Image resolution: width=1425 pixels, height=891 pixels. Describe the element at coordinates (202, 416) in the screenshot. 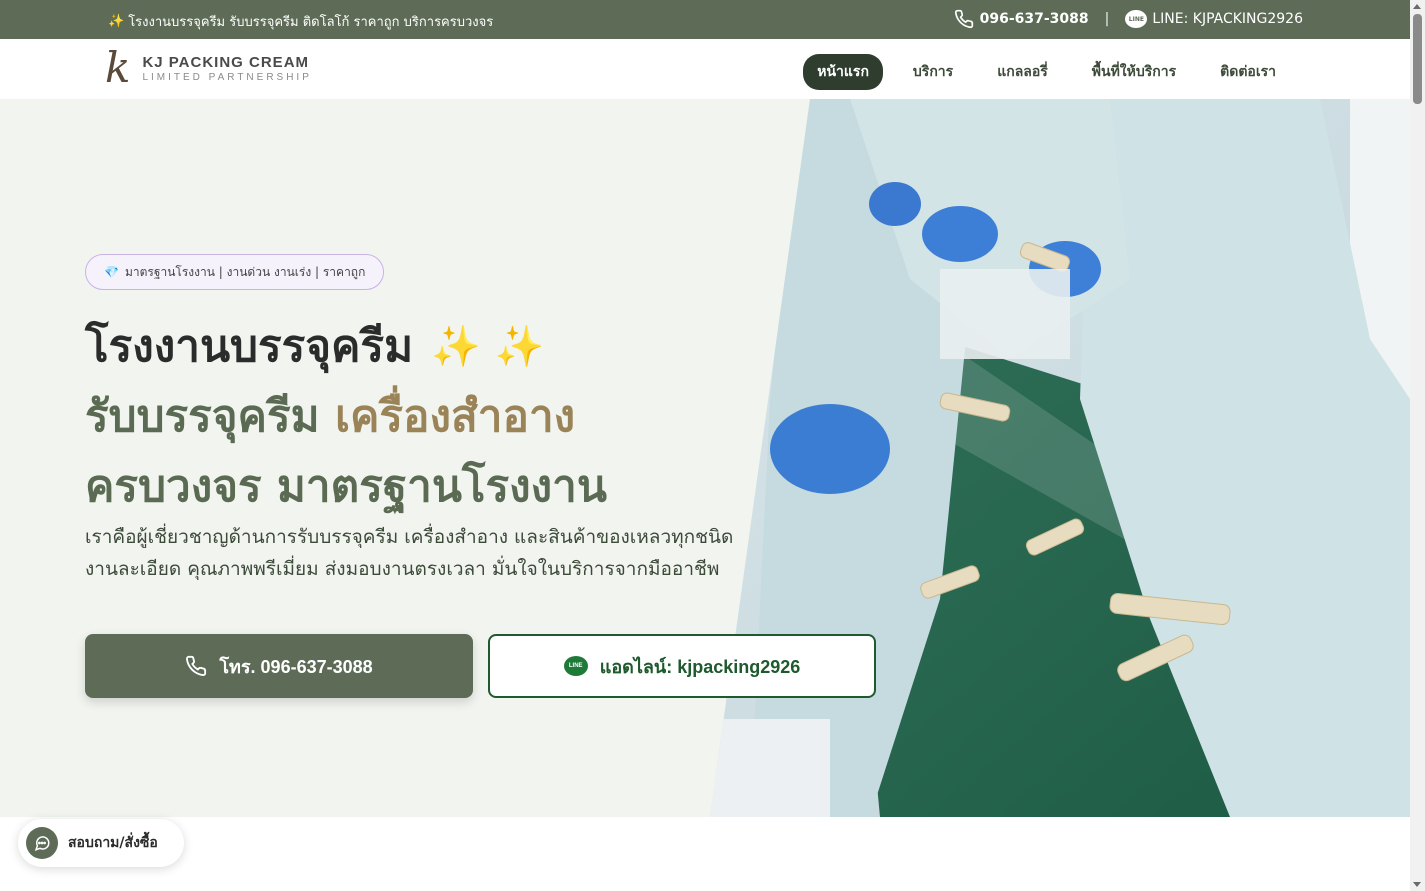

I see `headline-line-2a: รับบรรจุครีม` at that location.